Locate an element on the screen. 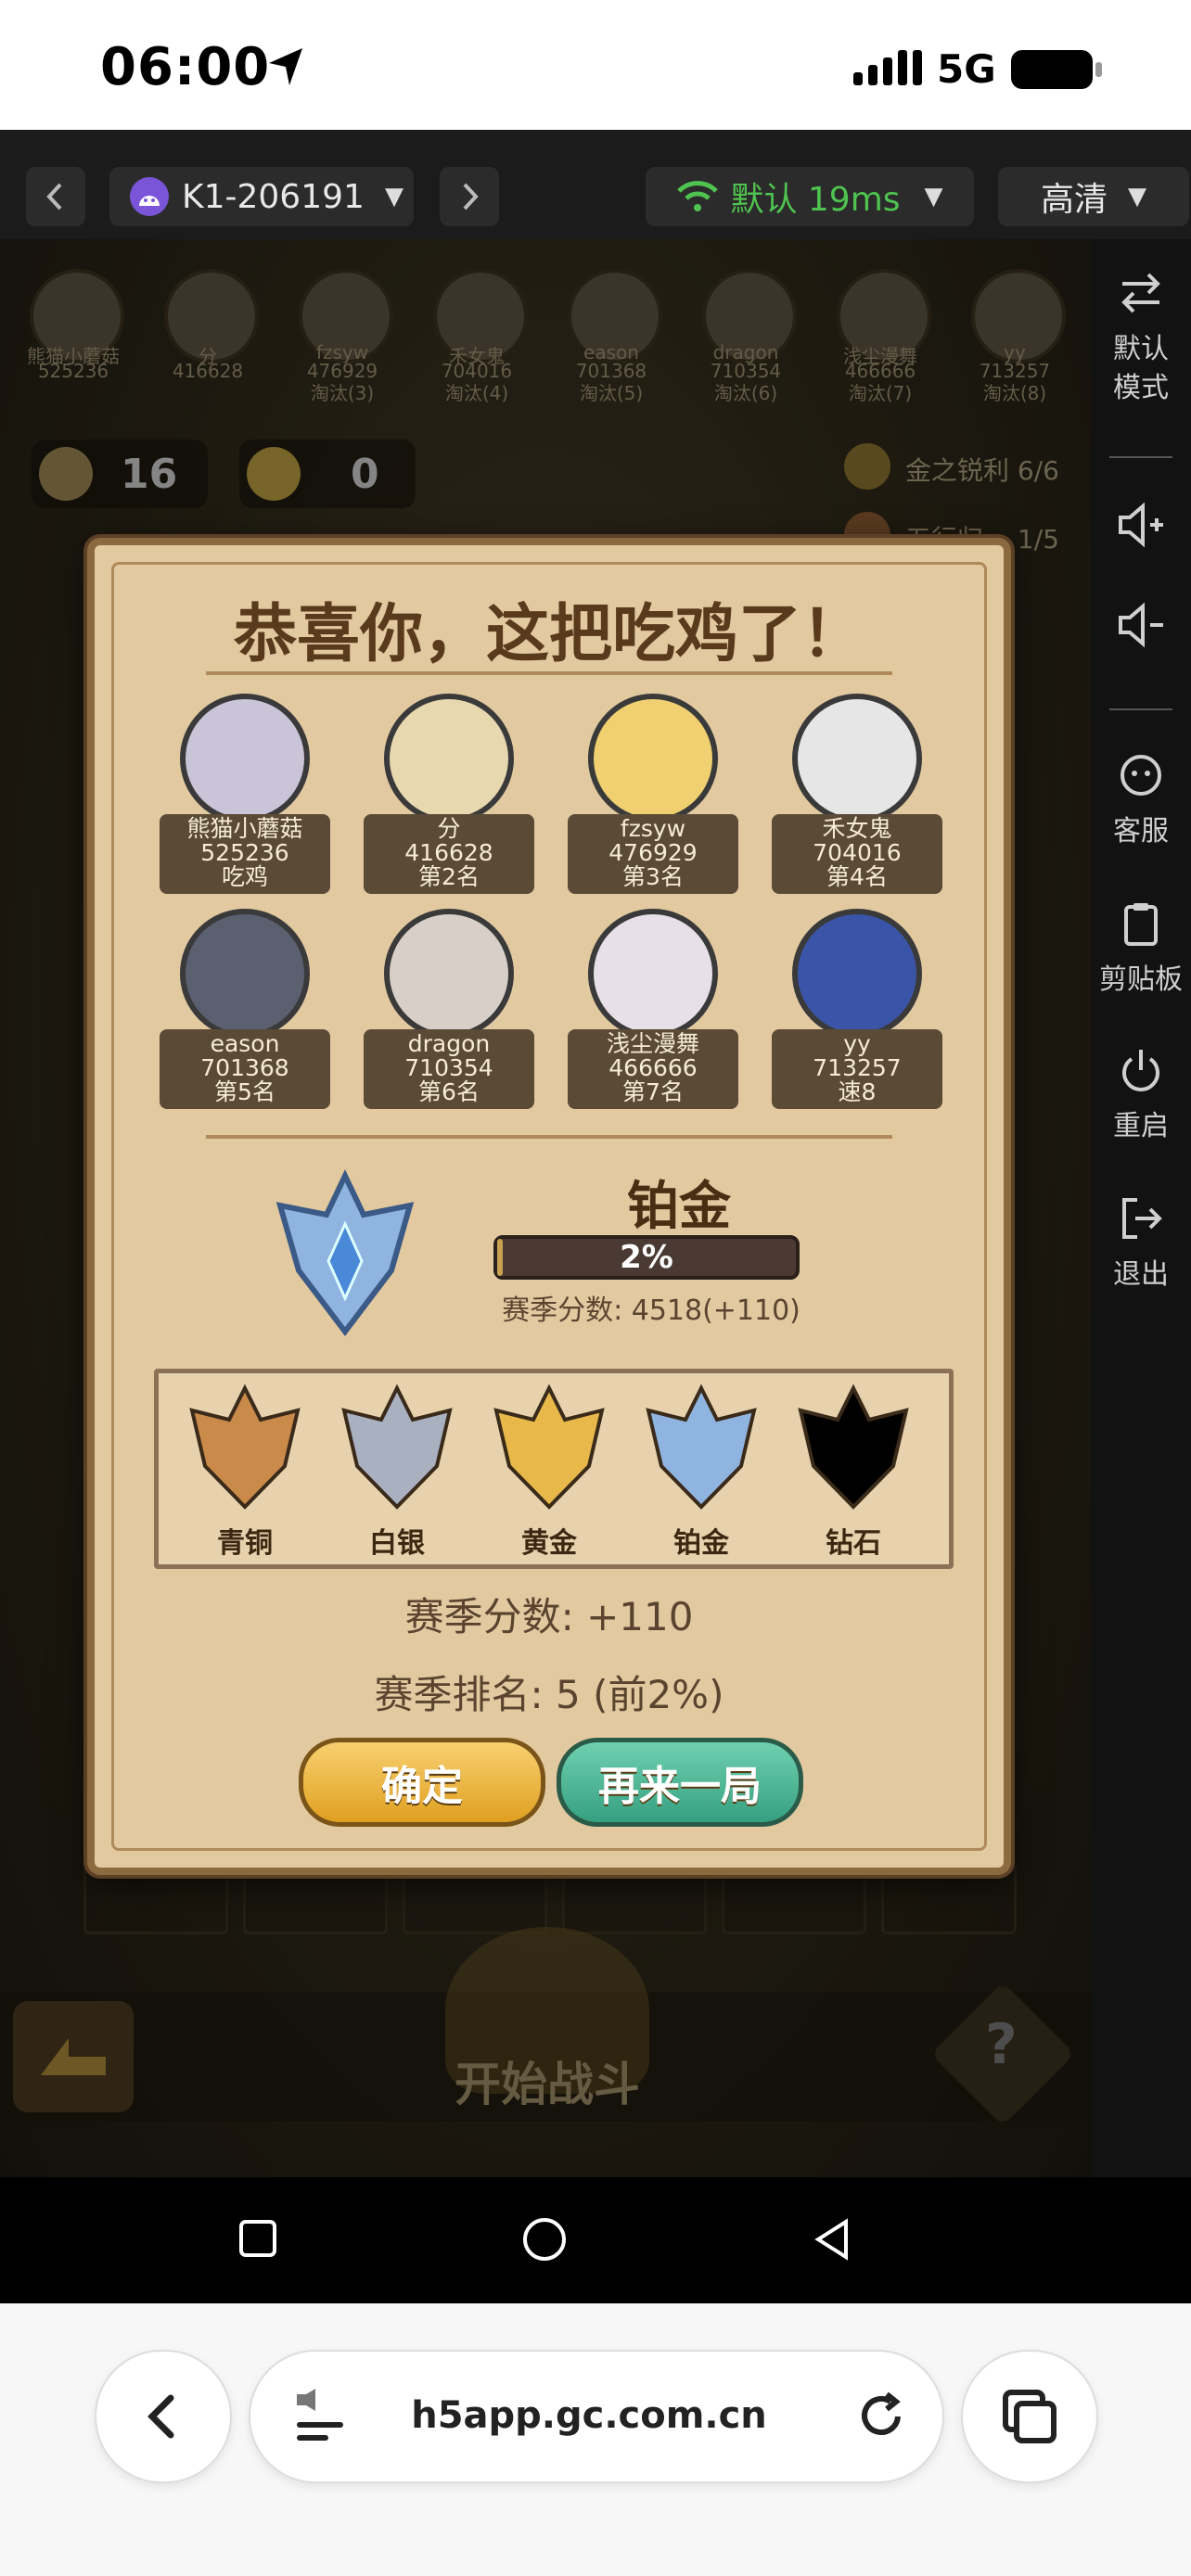 Image resolution: width=1191 pixels, height=2576 pixels. quality-selector: 高清 ▼ is located at coordinates (1093, 196).